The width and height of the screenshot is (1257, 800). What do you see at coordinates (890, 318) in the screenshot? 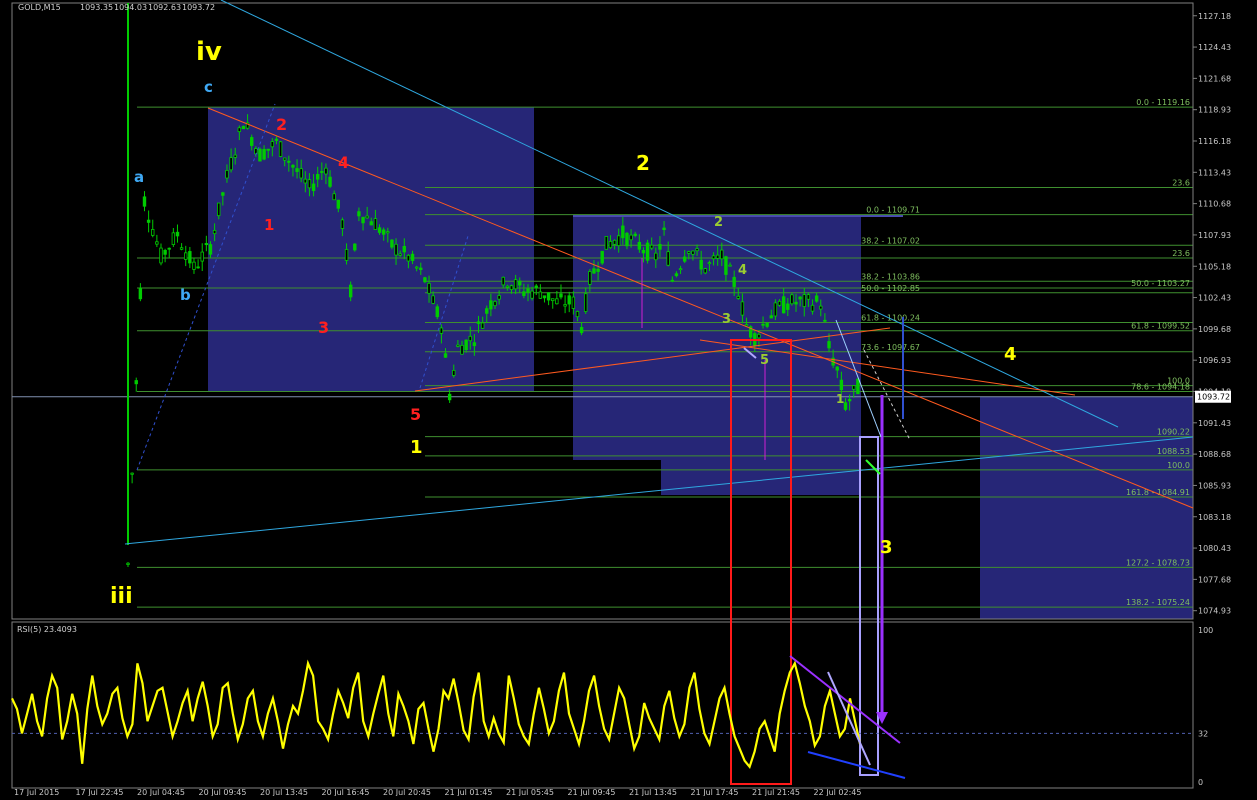
I see `fib-label-8: 61.8 - 1100.24` at bounding box center [890, 318].